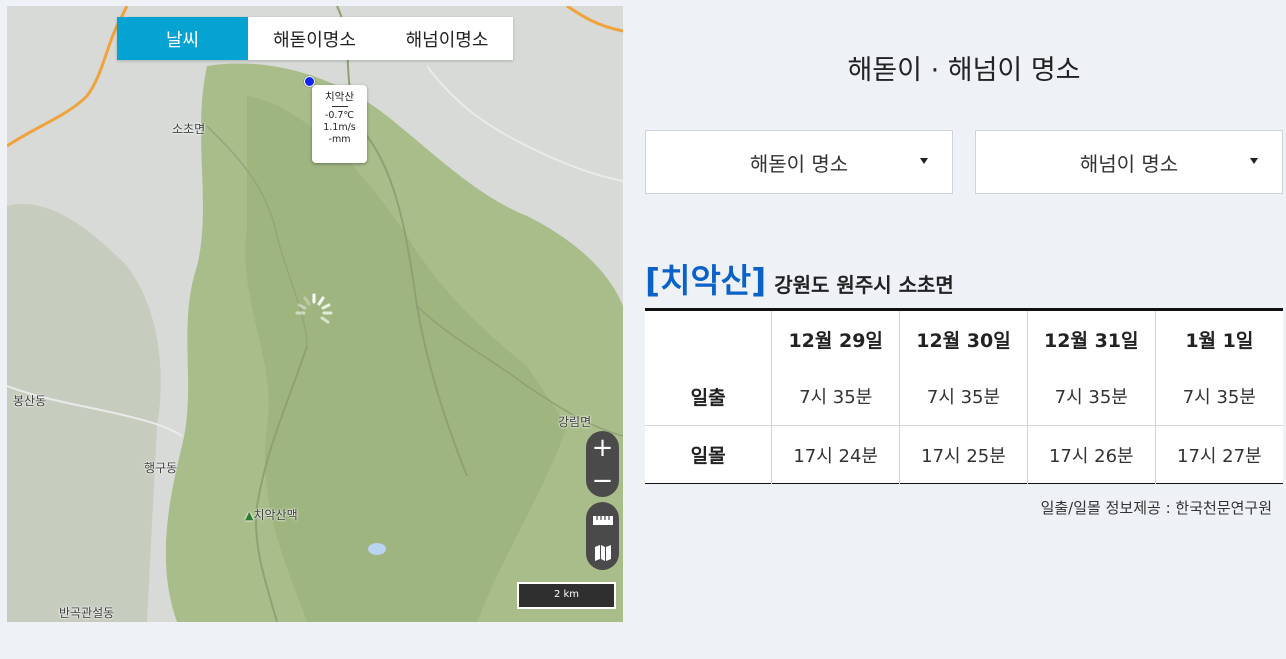  I want to click on tab-weather: 날씨, so click(182, 38).